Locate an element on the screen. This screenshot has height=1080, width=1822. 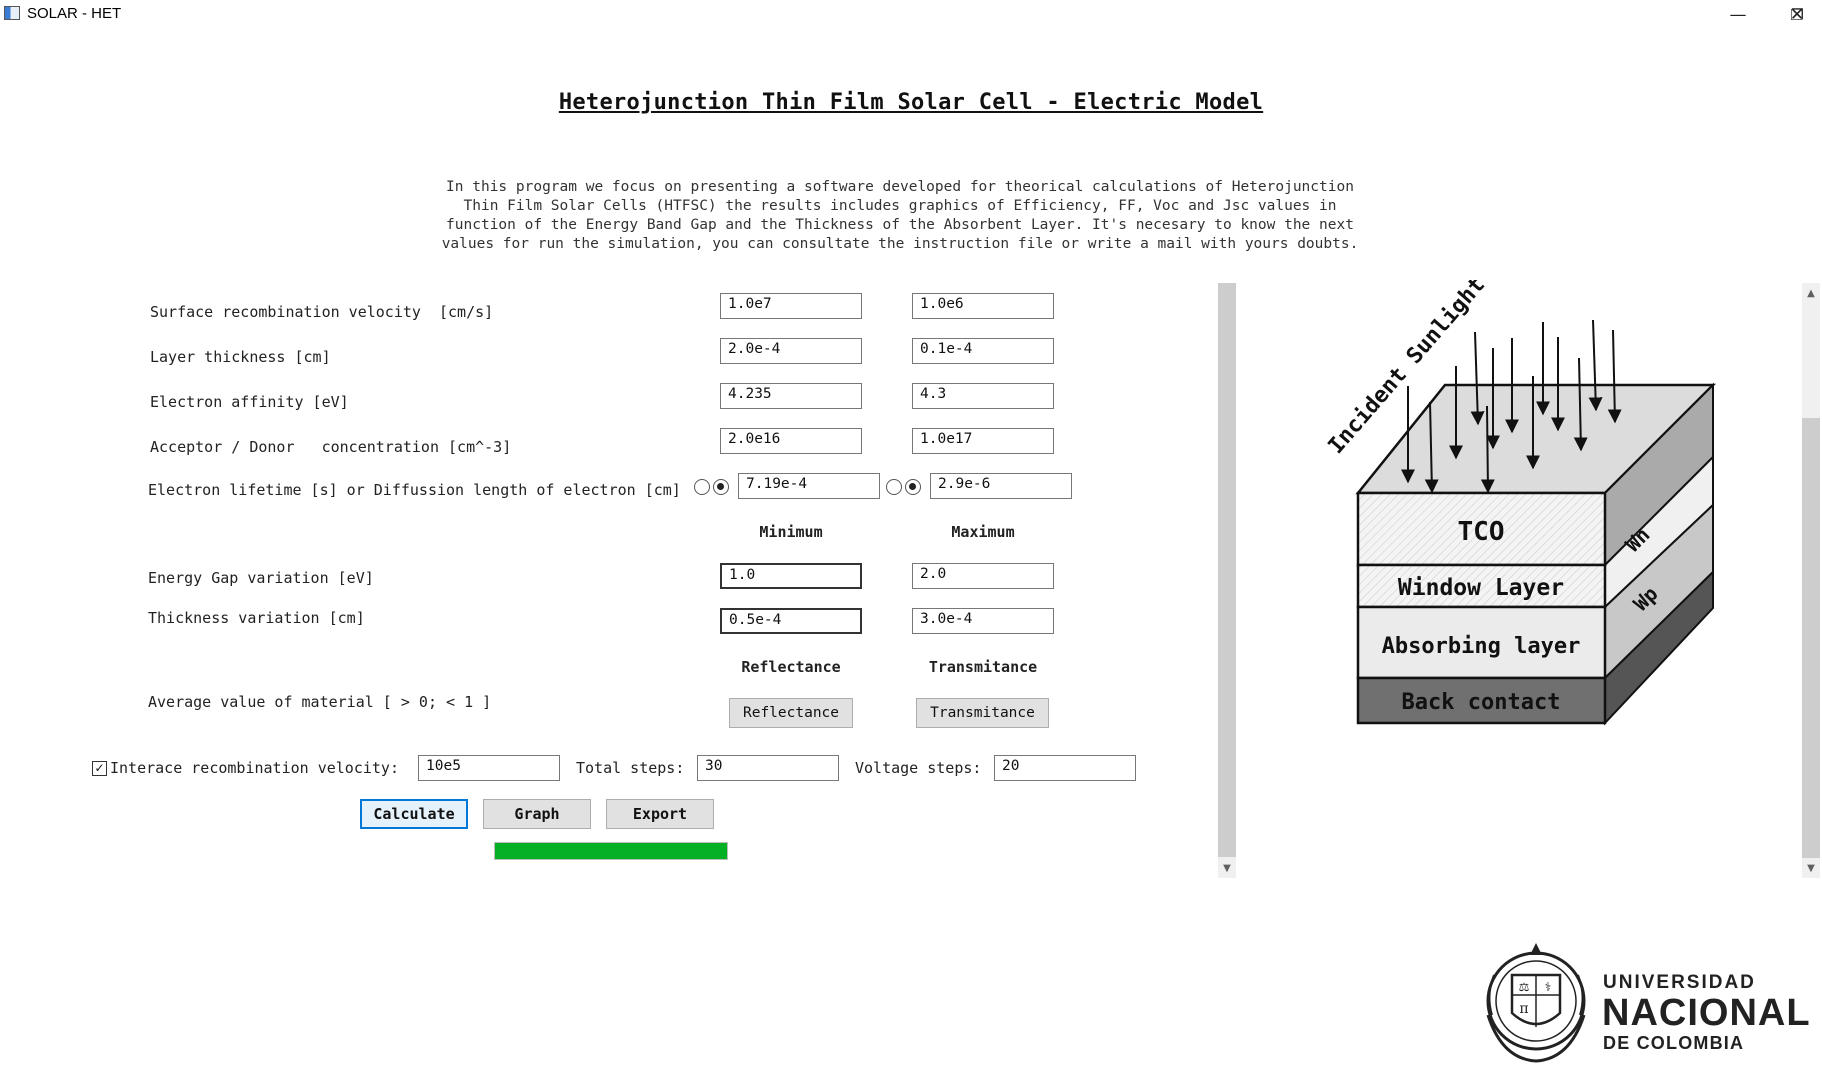
window-layer-label: Window Layer is located at coordinates (1481, 588).